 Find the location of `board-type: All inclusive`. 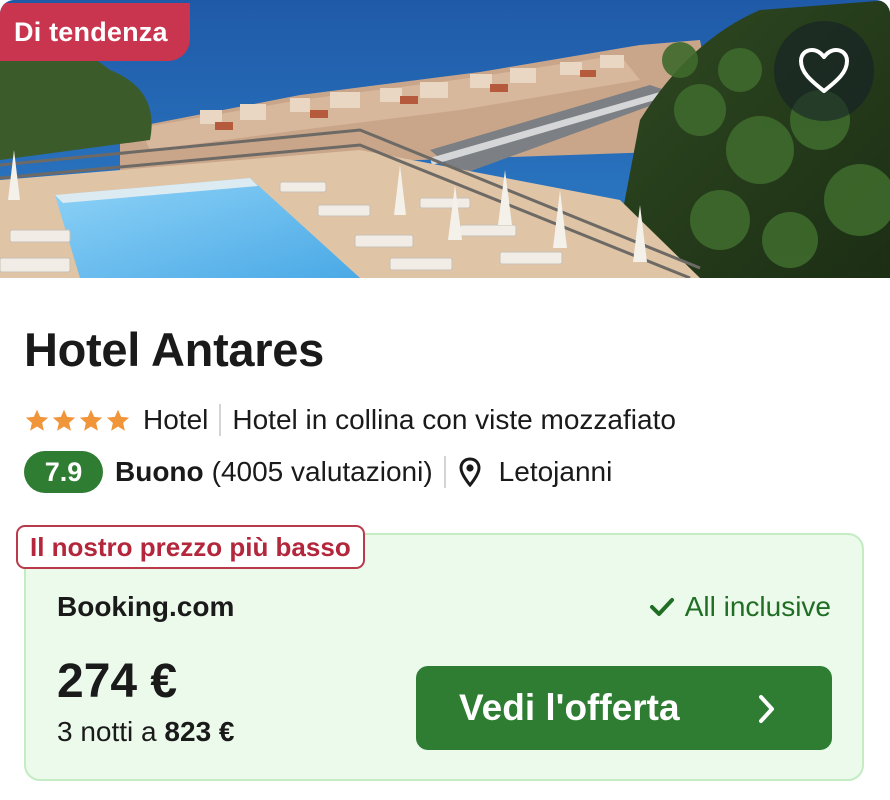

board-type: All inclusive is located at coordinates (740, 607).